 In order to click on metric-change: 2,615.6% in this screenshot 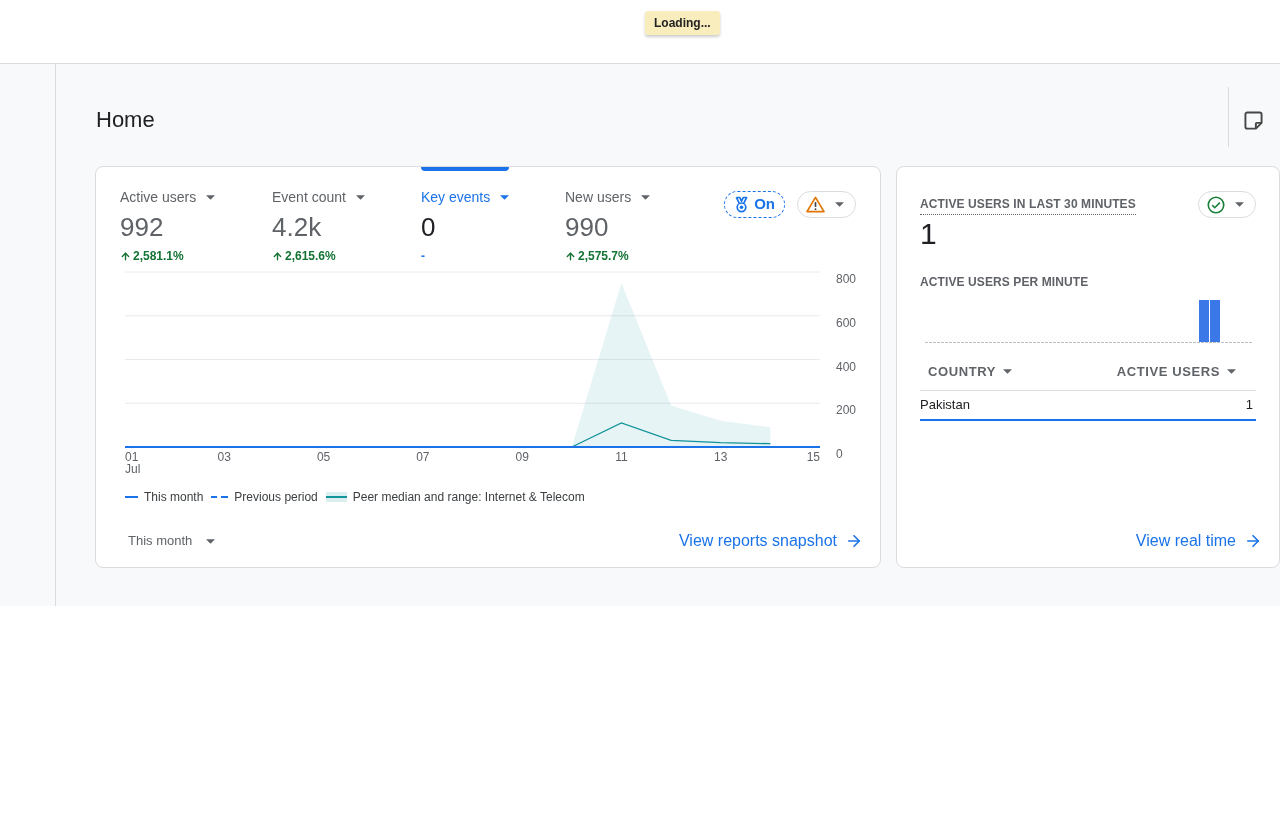, I will do `click(310, 256)`.